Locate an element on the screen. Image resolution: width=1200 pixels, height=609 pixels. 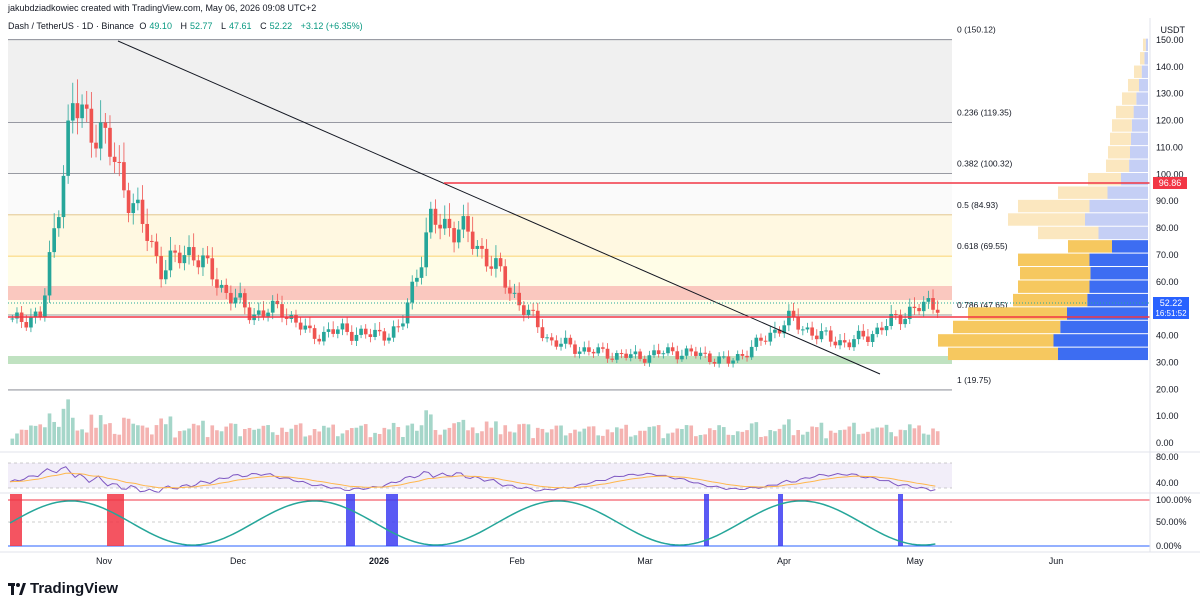
price-tick: 80.00 is located at coordinates (1167, 228).